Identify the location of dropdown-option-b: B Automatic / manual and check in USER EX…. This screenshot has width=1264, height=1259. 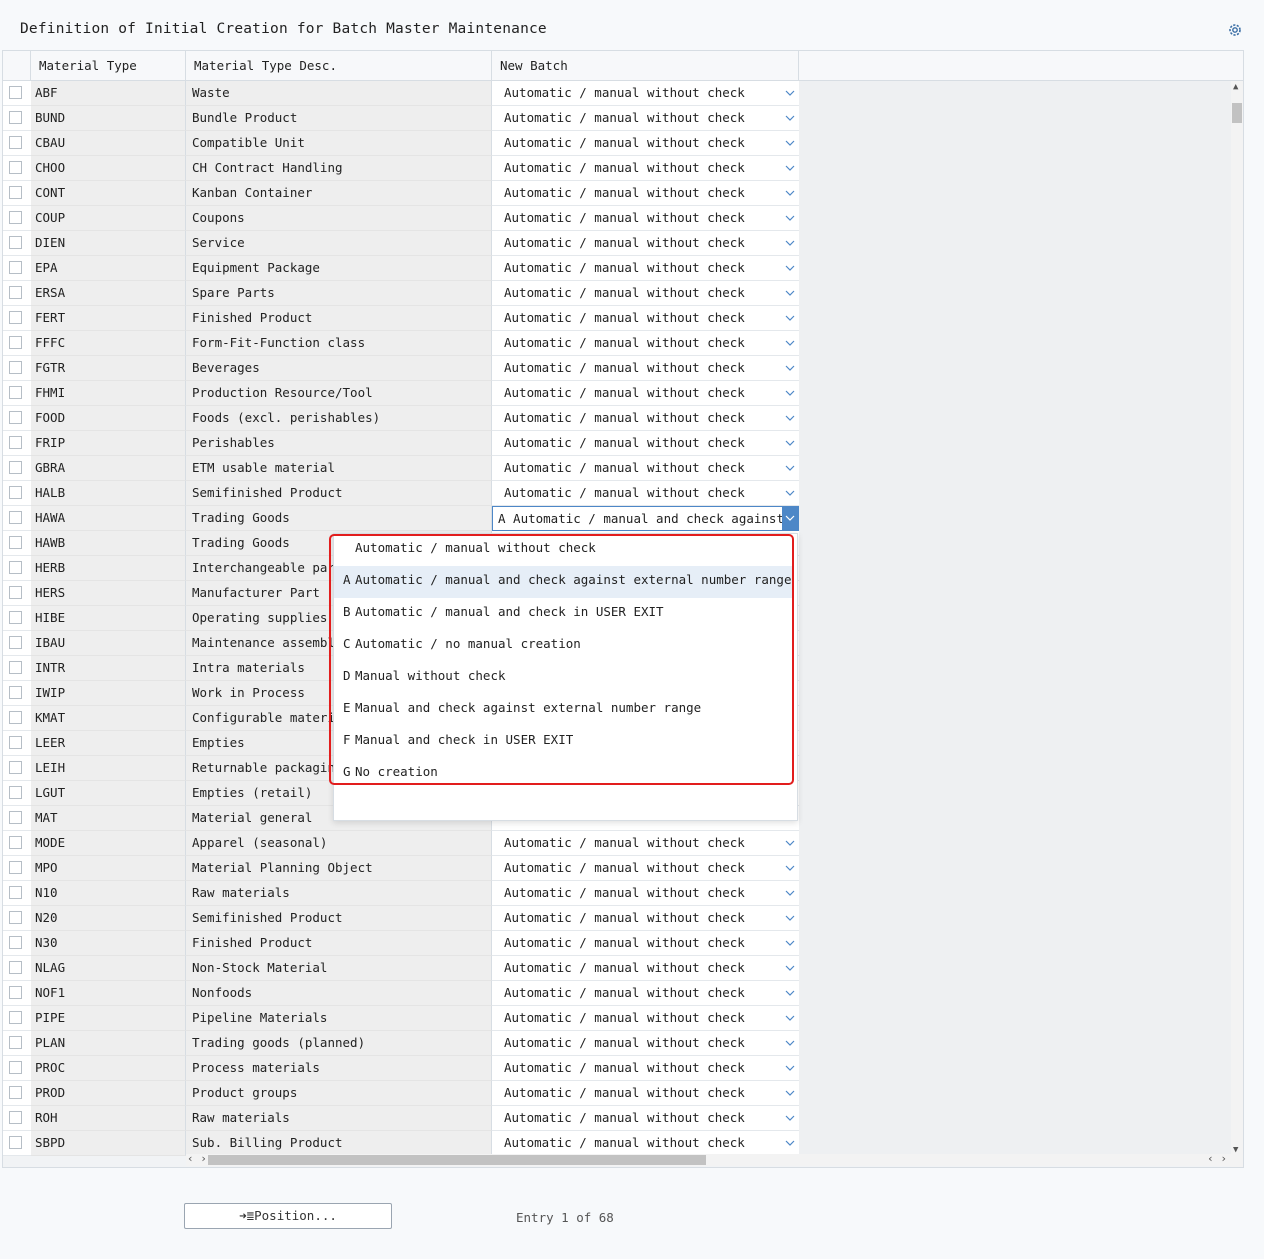
(564, 614).